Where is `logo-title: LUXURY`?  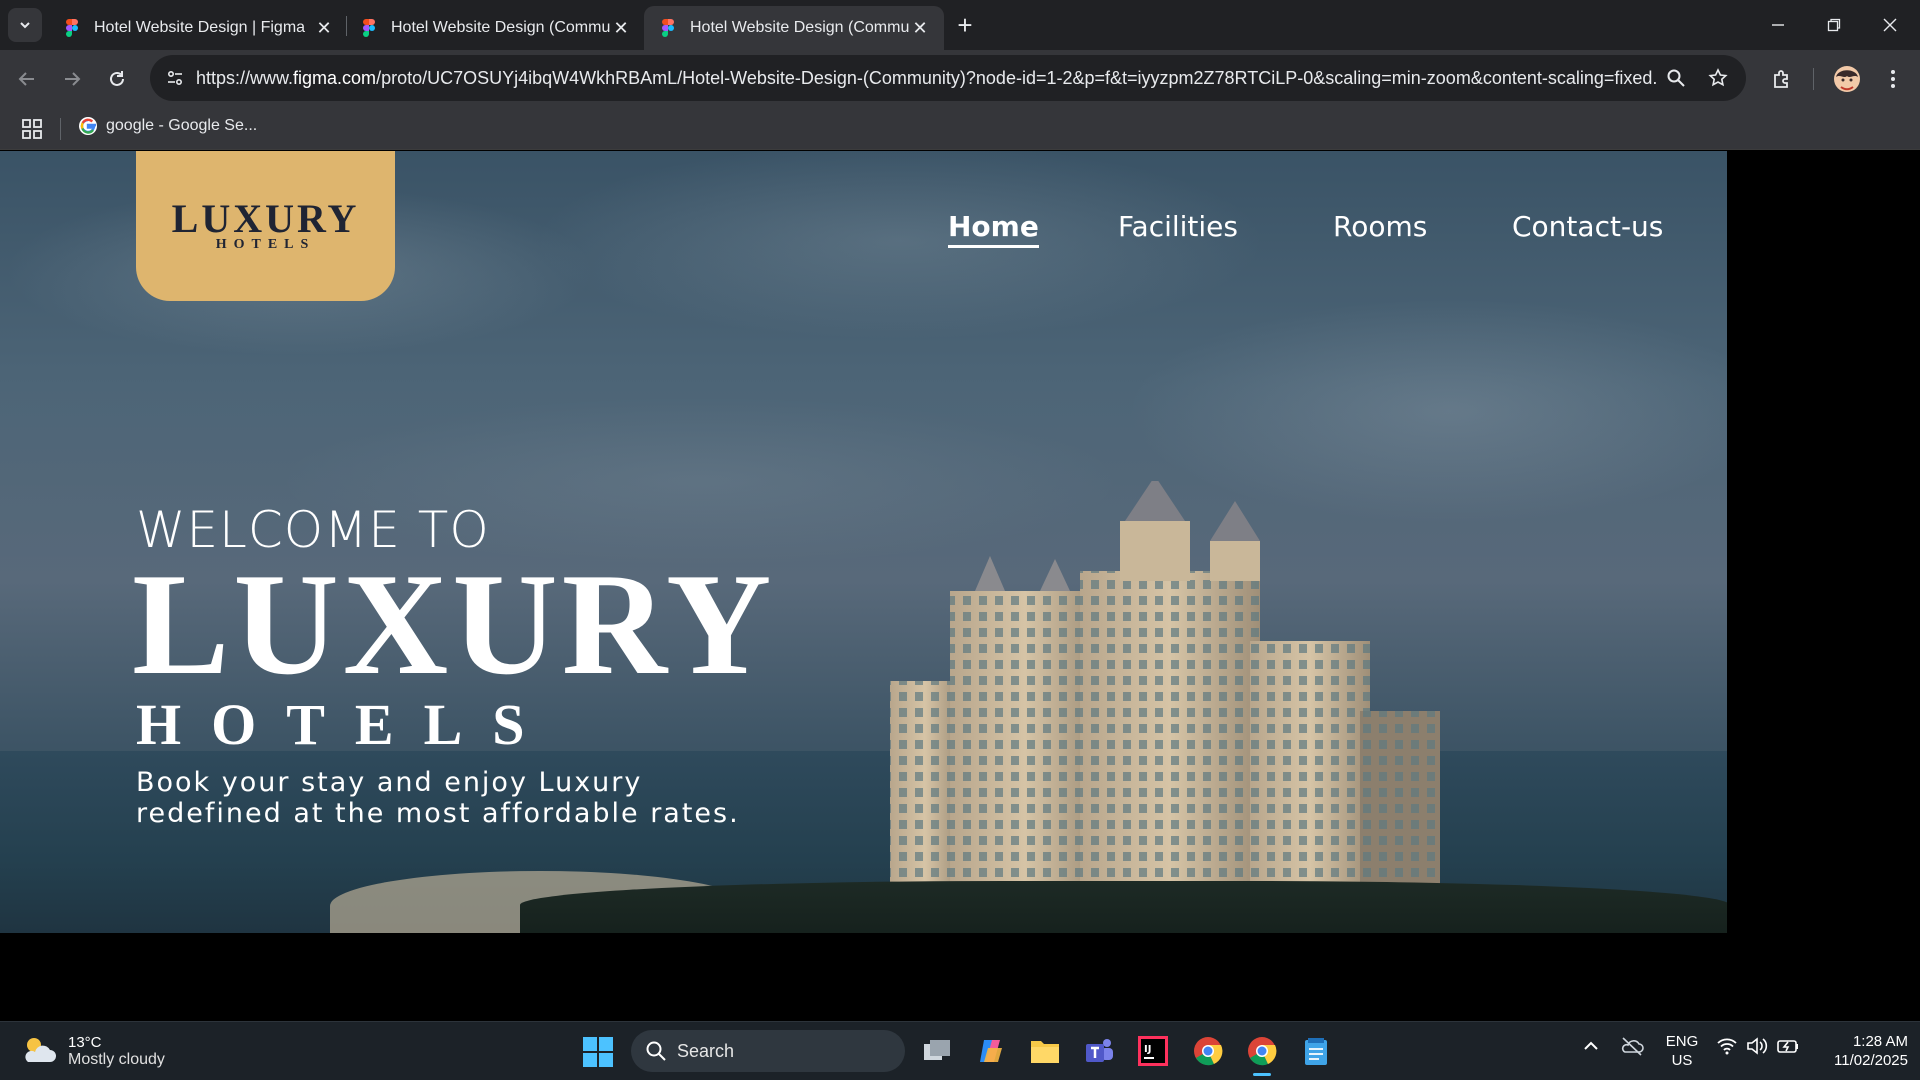
logo-title: LUXURY is located at coordinates (265, 218).